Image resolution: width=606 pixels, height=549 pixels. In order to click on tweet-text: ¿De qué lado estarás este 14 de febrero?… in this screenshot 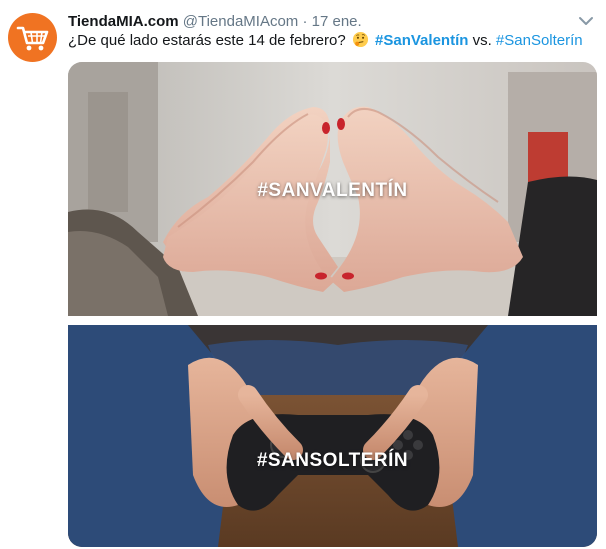, I will do `click(325, 41)`.